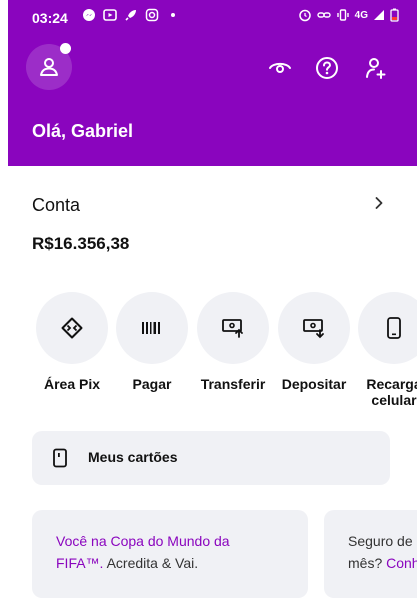 Image resolution: width=417 pixels, height=614 pixels. I want to click on help-button, so click(327, 68).